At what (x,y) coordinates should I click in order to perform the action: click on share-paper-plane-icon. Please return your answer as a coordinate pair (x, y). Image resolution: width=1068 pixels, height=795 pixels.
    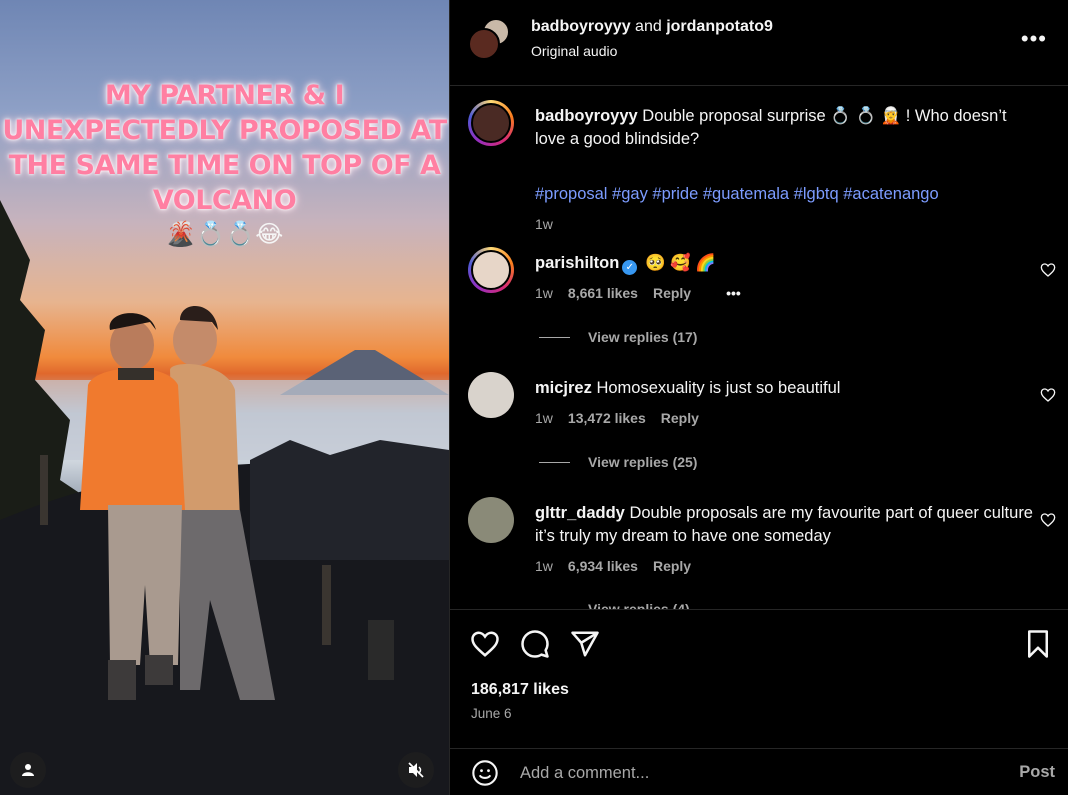
    Looking at the image, I should click on (585, 644).